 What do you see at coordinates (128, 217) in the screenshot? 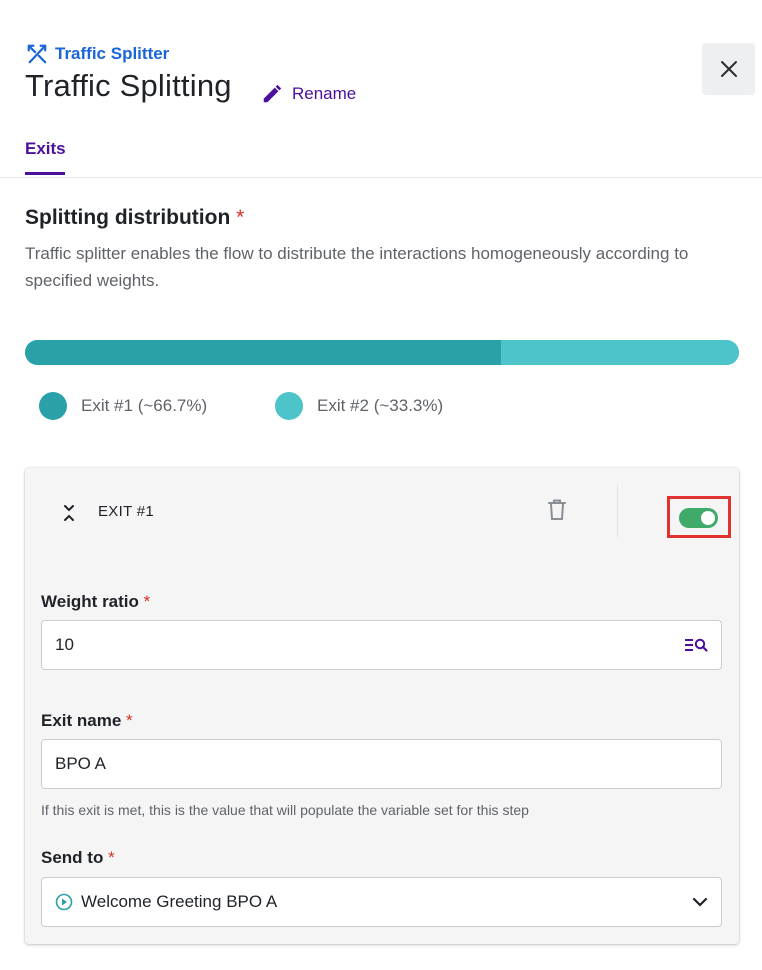
I see `section-title-text: Splitting distribution` at bounding box center [128, 217].